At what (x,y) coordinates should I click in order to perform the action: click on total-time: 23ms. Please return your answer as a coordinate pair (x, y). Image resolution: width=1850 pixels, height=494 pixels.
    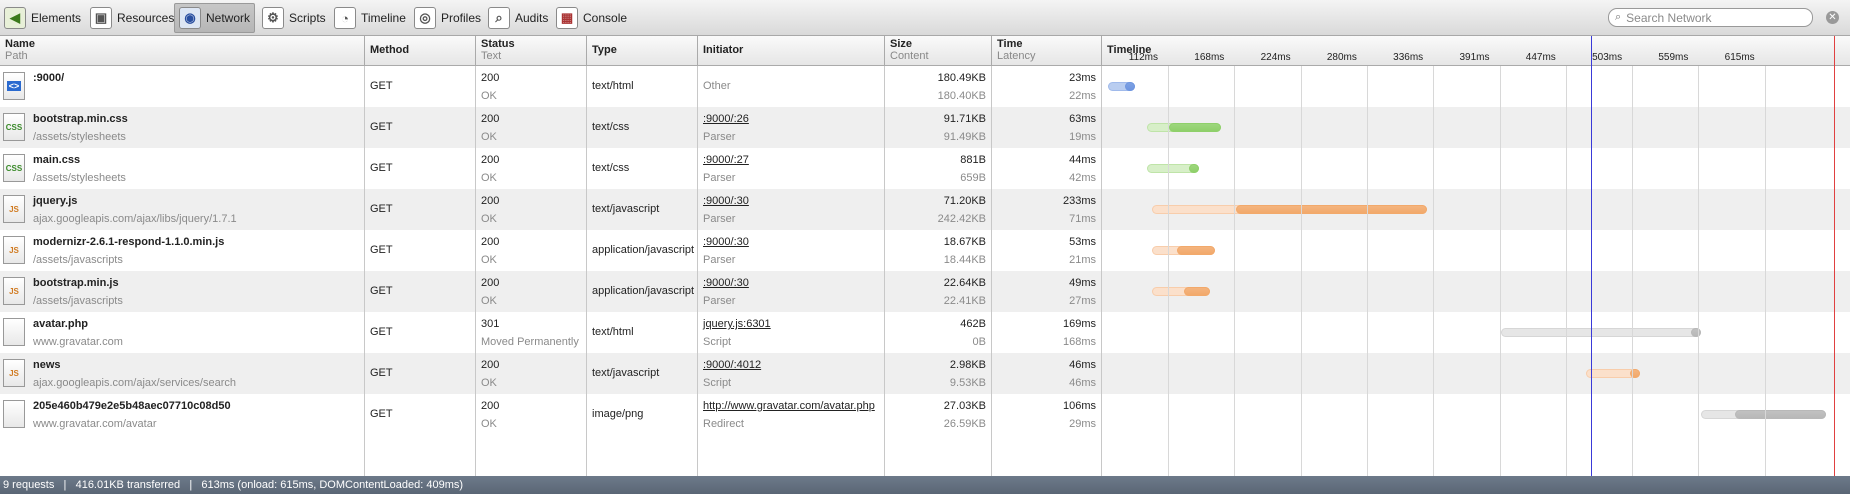
    Looking at the image, I should click on (1082, 78).